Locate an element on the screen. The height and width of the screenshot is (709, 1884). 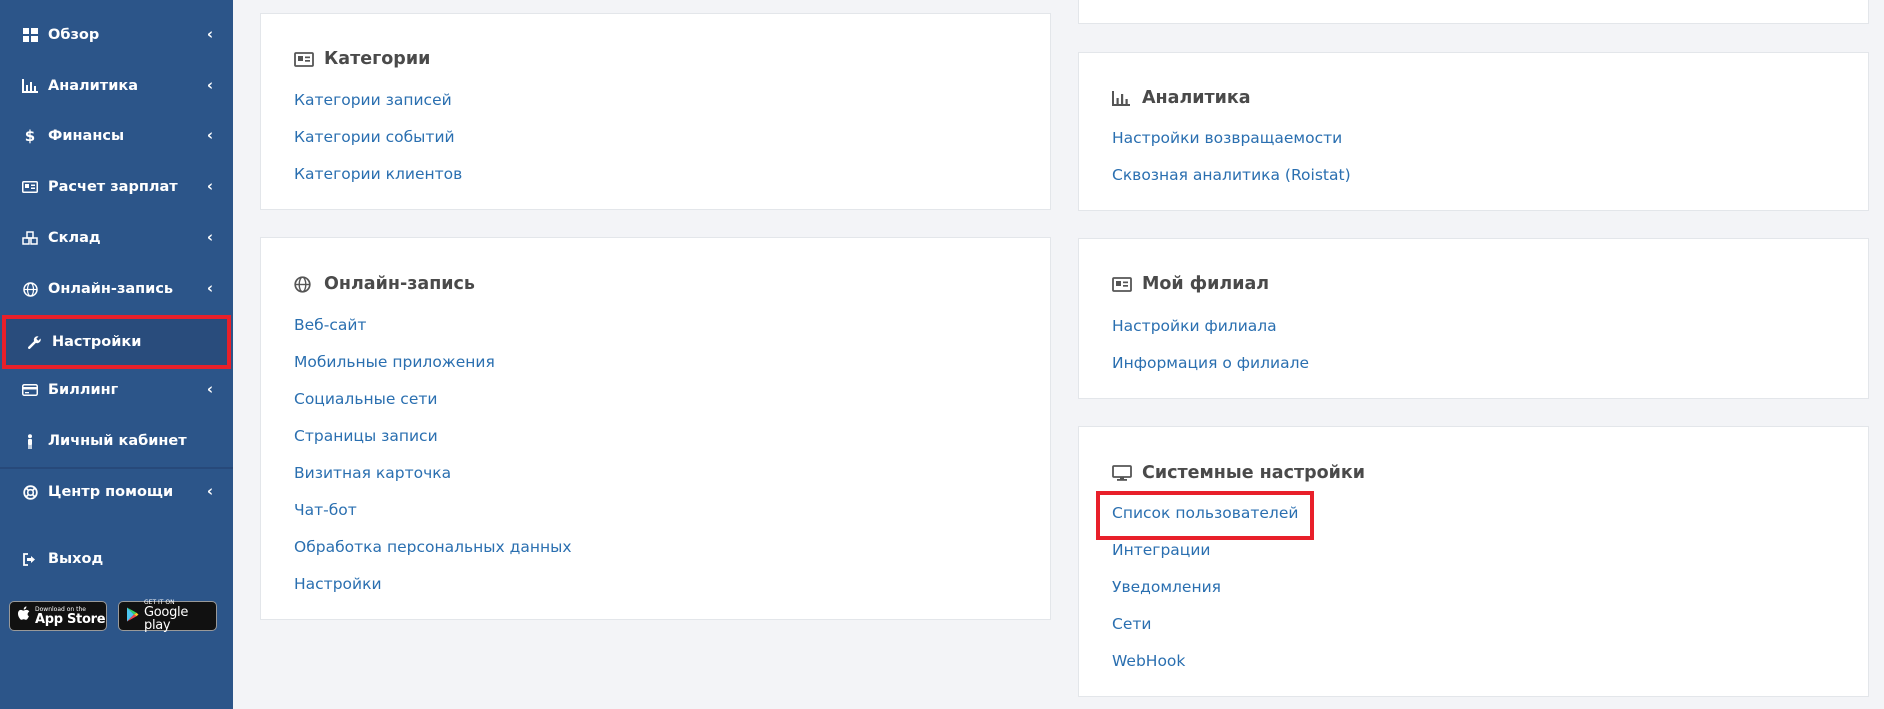
cubes-icon is located at coordinates (30, 238).